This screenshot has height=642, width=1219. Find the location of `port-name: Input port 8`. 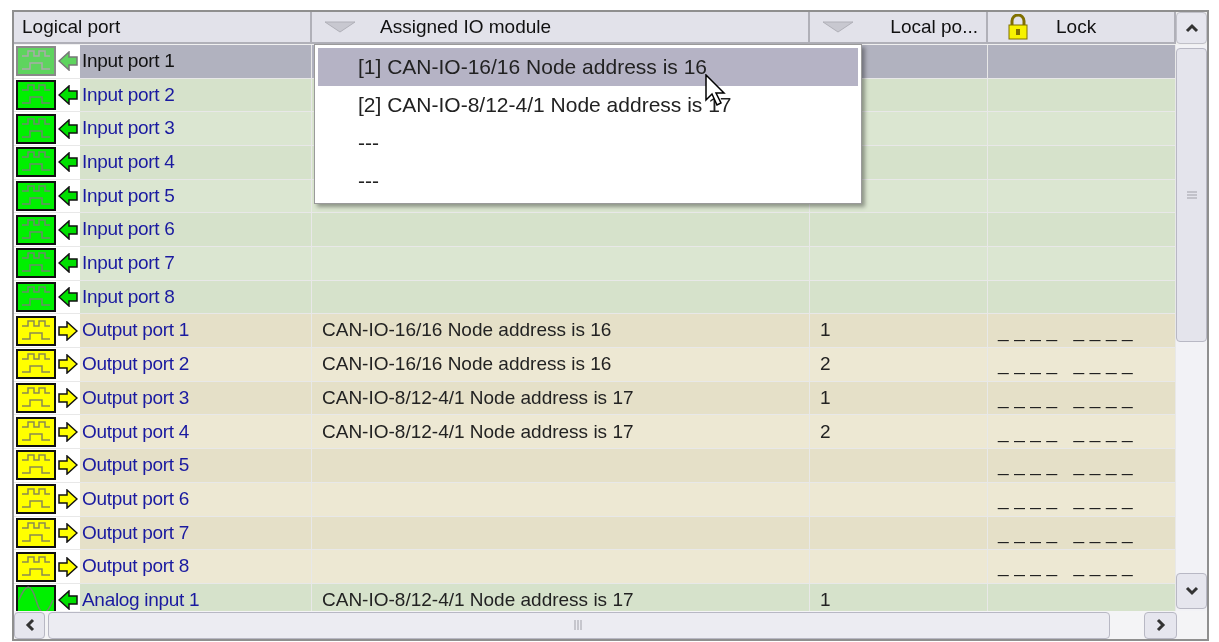

port-name: Input port 8 is located at coordinates (128, 296).